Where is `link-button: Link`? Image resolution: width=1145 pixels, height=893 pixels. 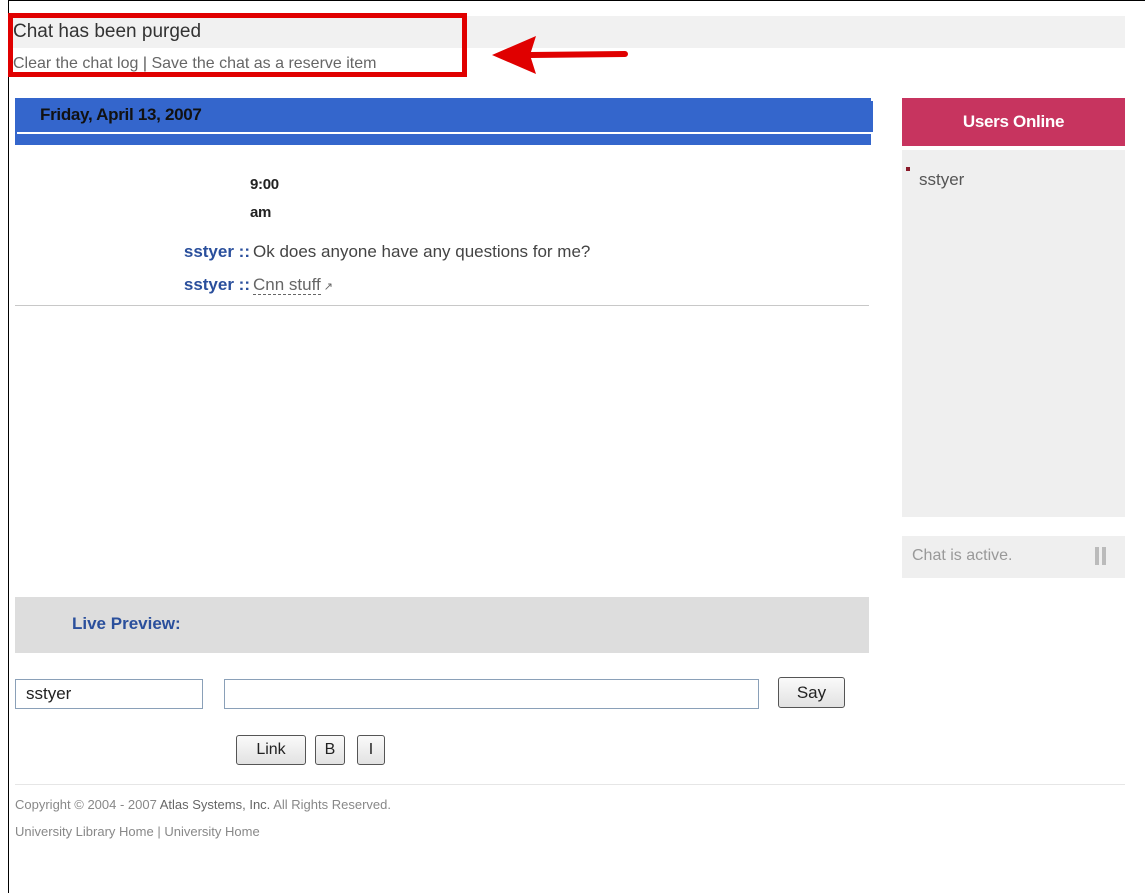 link-button: Link is located at coordinates (271, 750).